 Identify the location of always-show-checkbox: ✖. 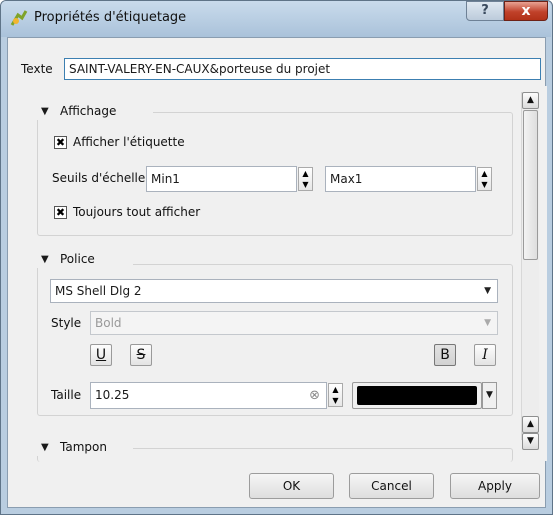
(60, 212).